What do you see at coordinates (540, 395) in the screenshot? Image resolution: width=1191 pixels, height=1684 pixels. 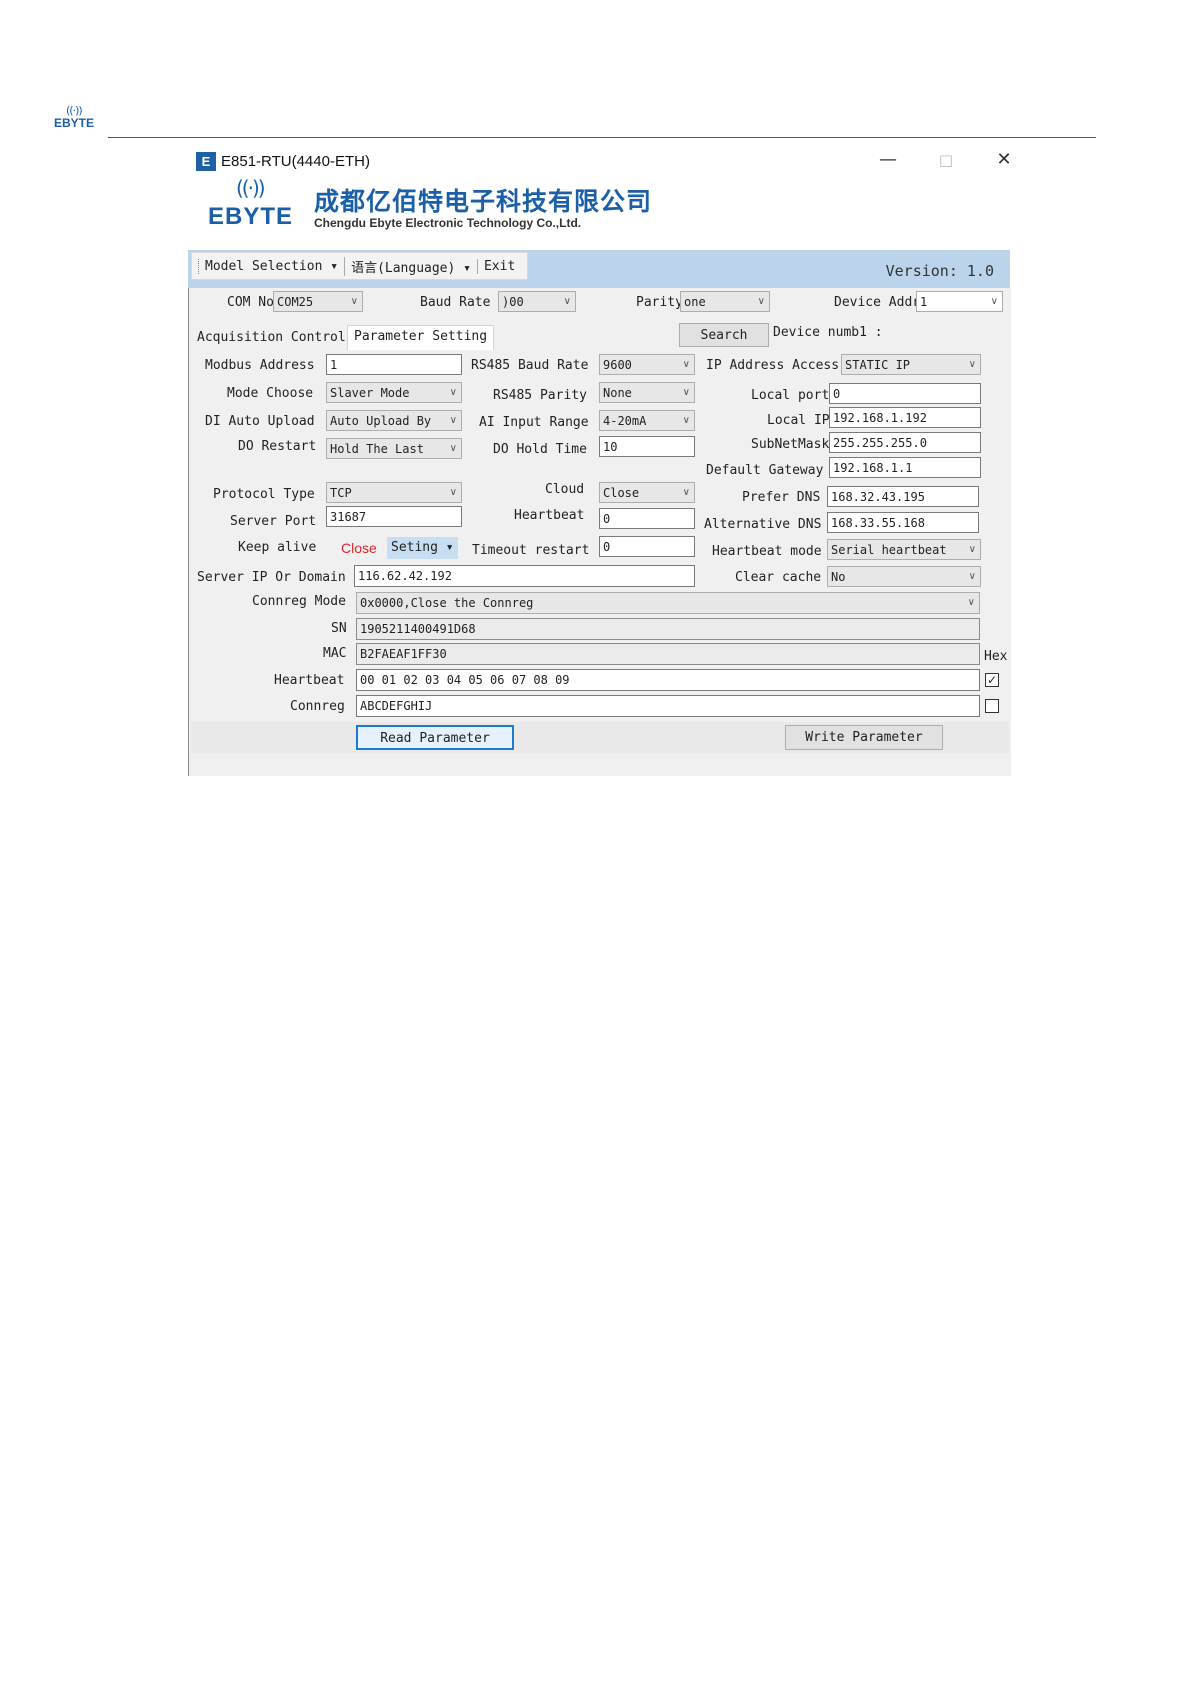 I see `rs485-parity-label: RS485 Parity` at bounding box center [540, 395].